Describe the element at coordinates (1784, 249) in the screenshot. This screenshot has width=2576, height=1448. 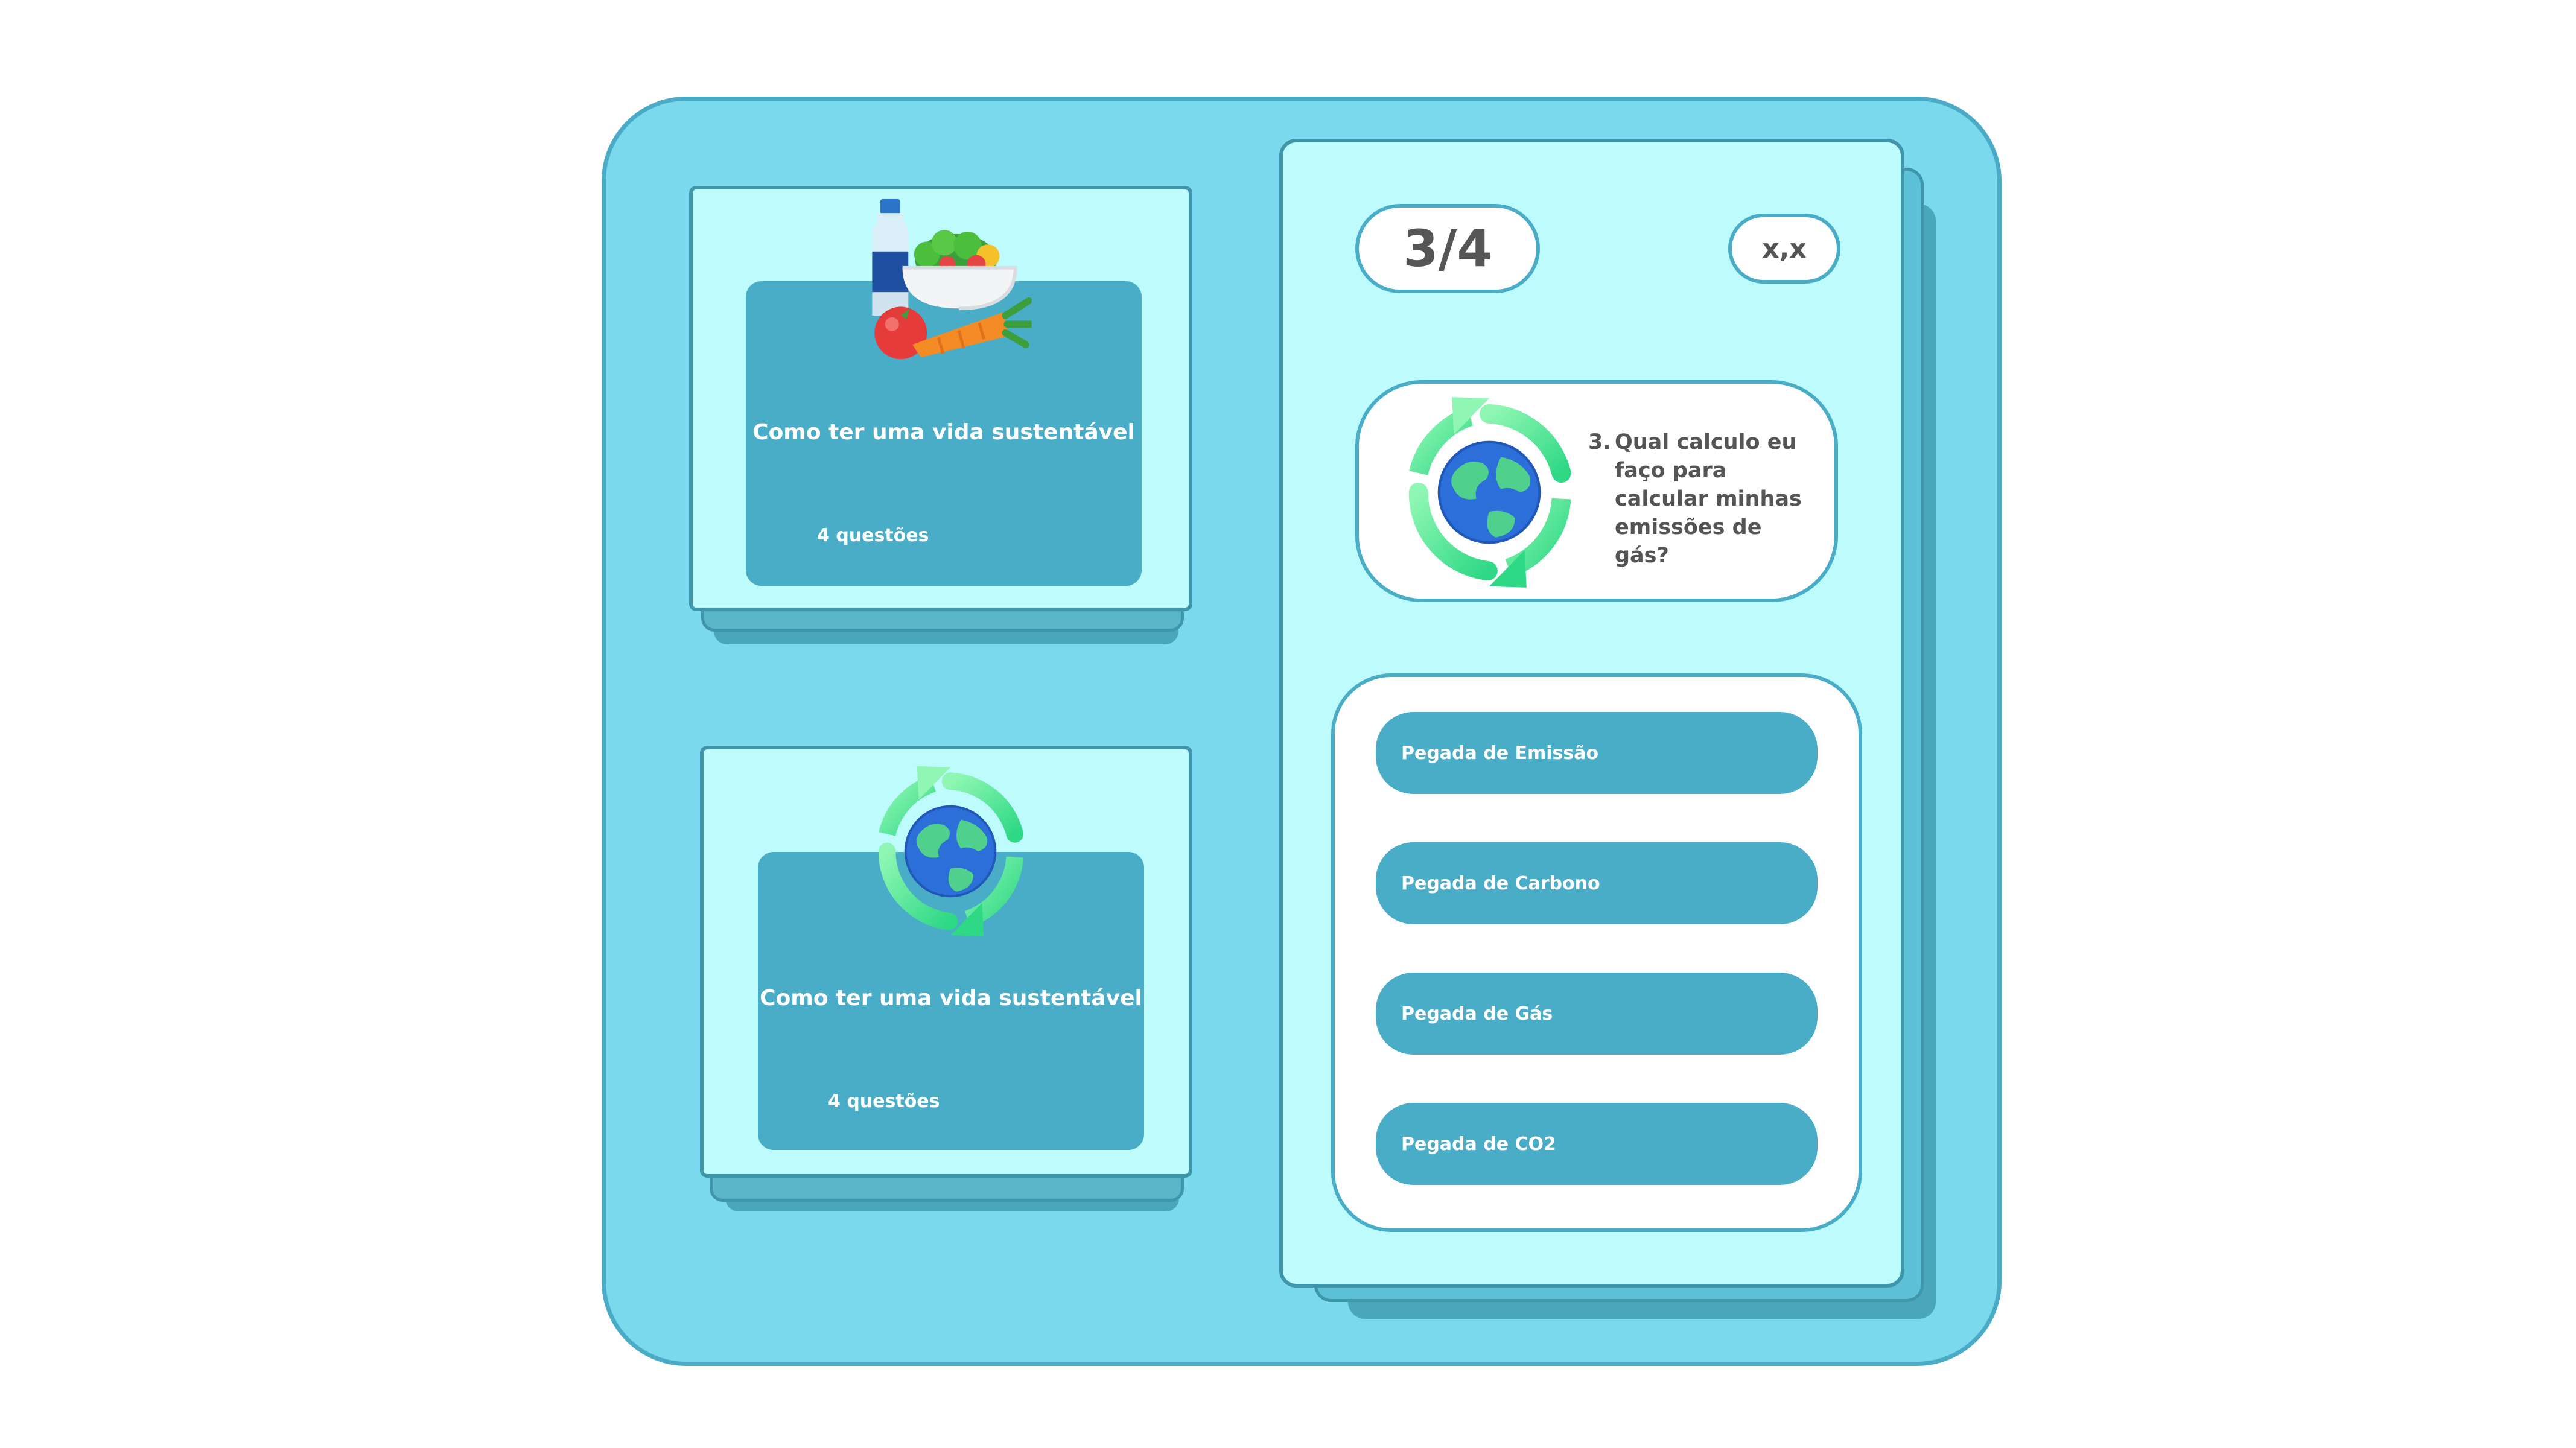
I see `score-badge: x,x` at that location.